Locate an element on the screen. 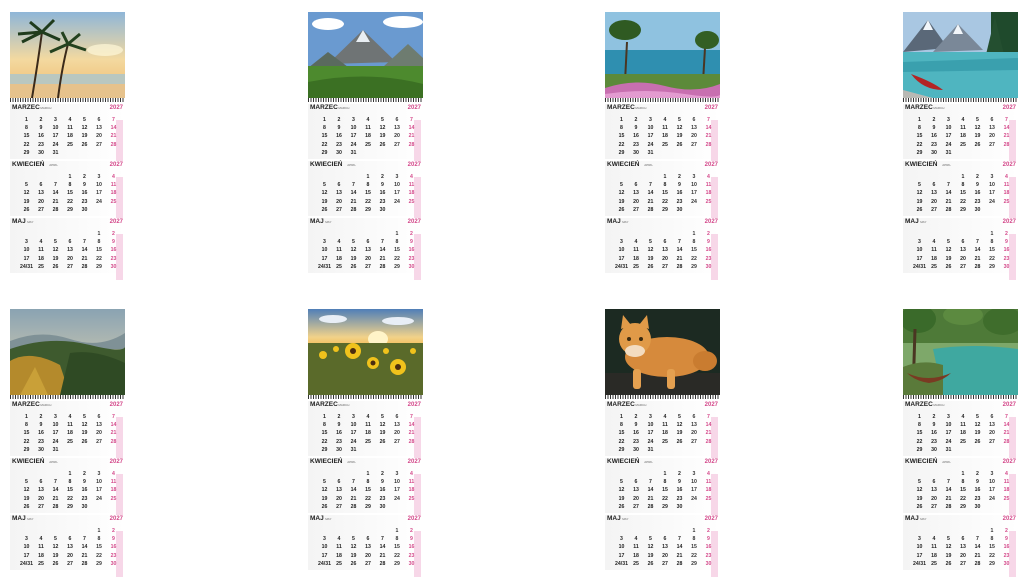  day-number: 26 is located at coordinates (84, 144).